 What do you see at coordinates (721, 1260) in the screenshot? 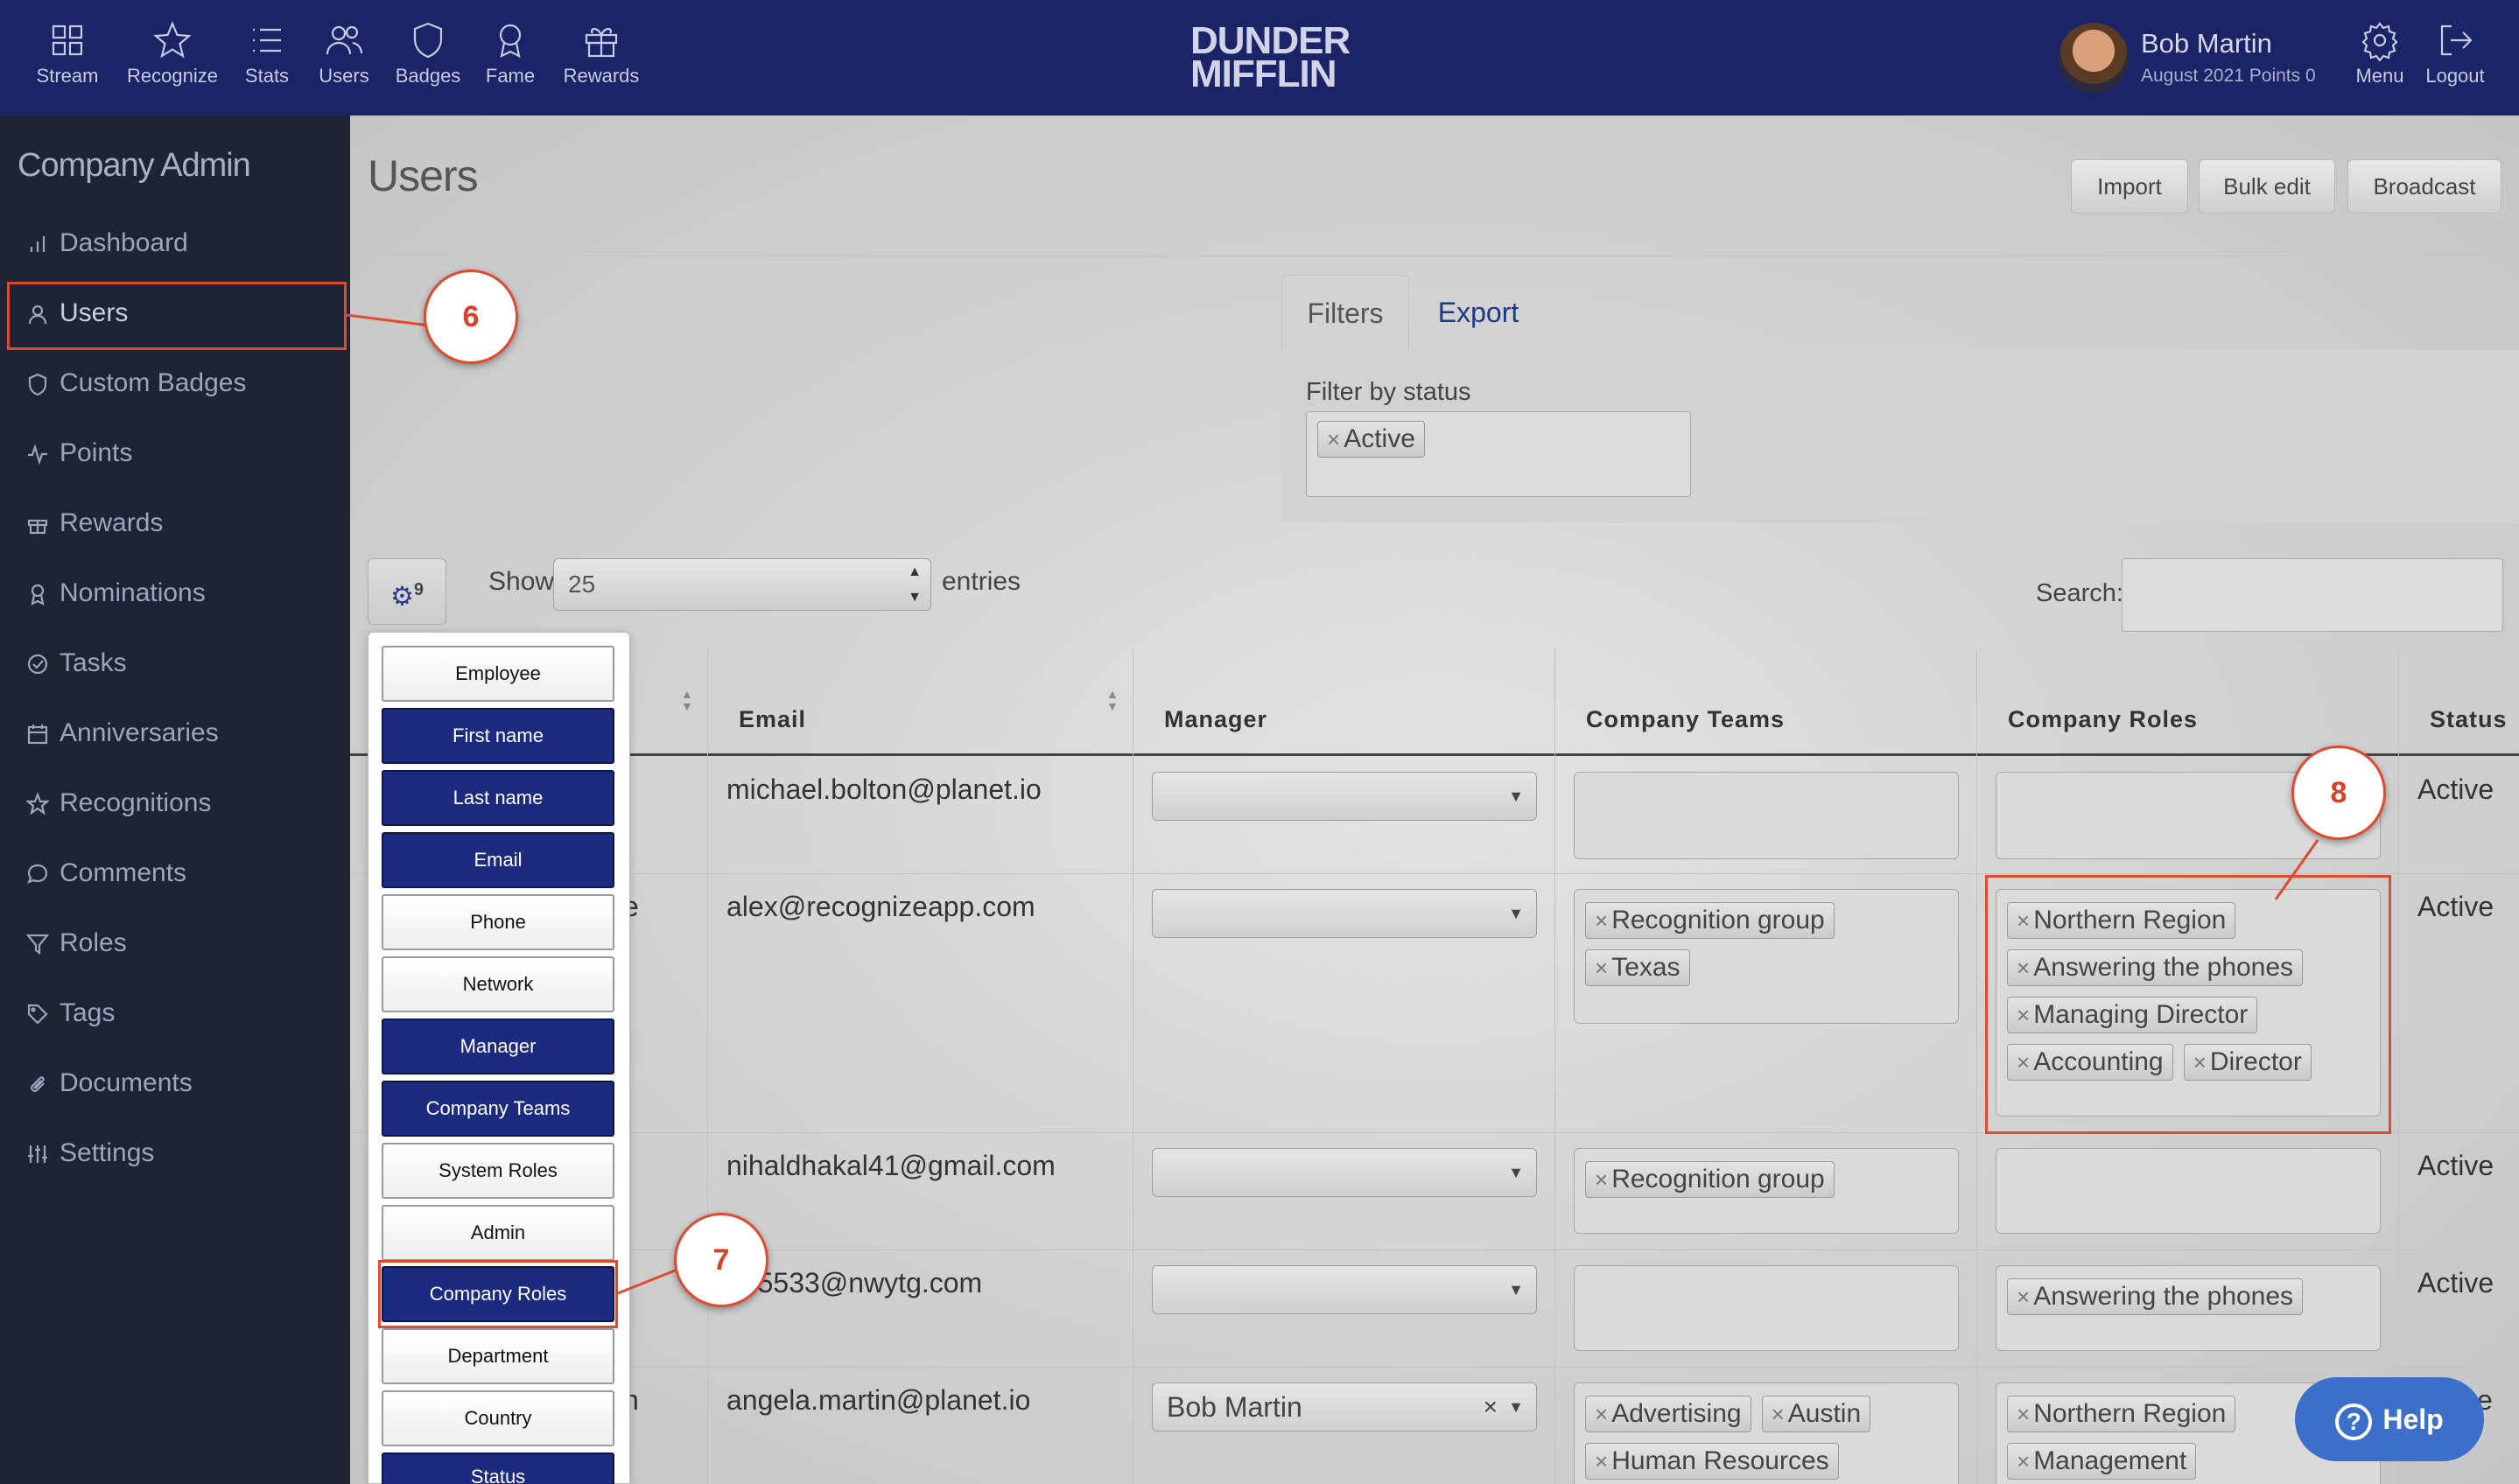
I see `callout-7: 7` at bounding box center [721, 1260].